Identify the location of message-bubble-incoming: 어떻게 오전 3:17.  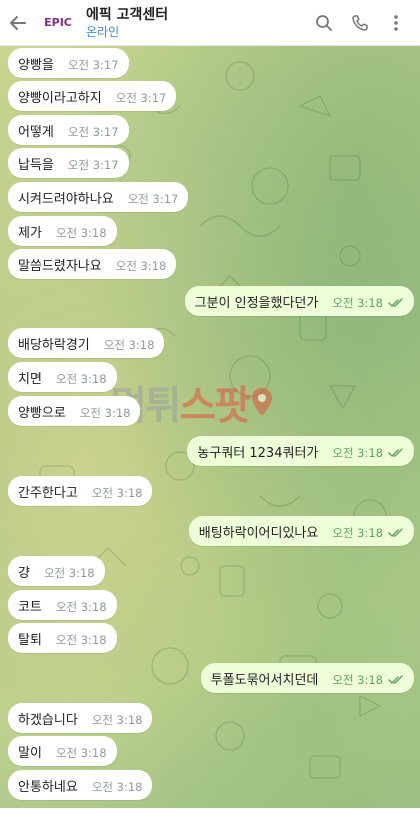
(68, 130).